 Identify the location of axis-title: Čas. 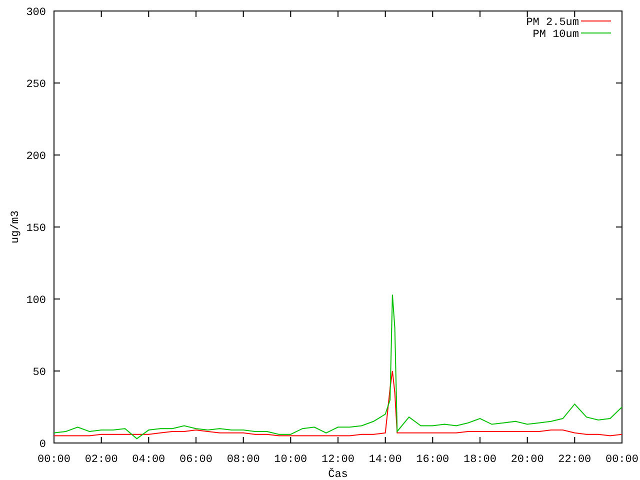
(338, 474).